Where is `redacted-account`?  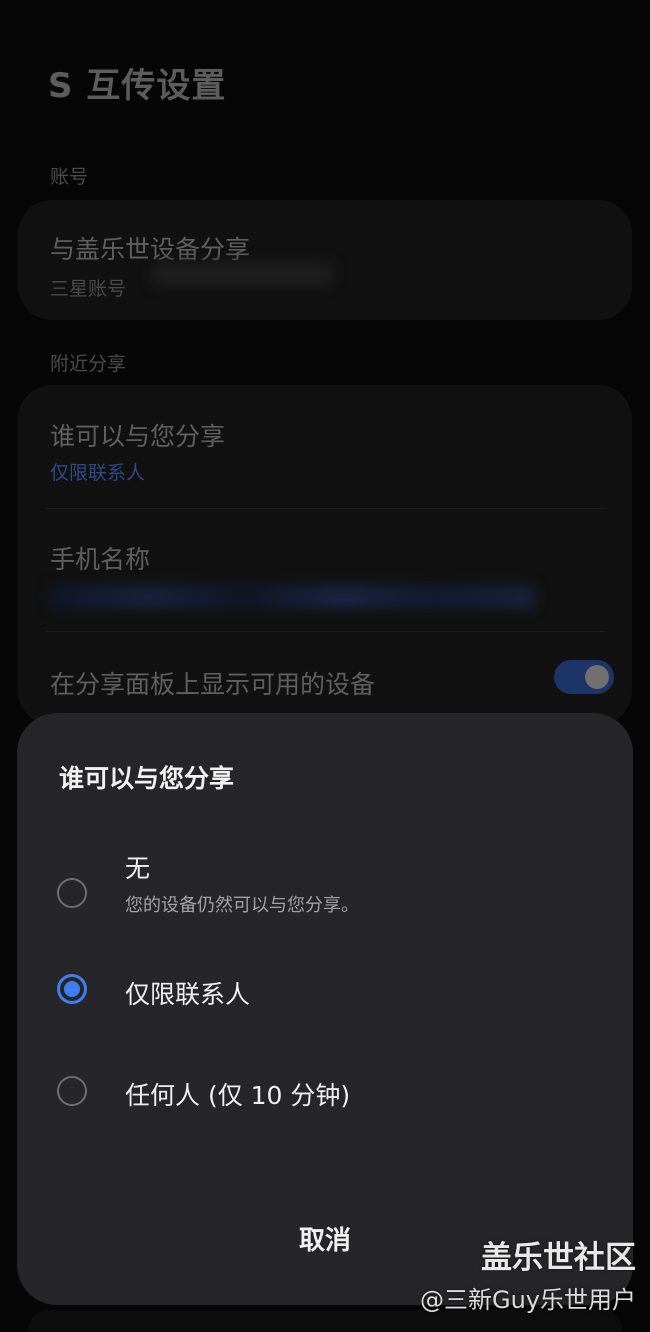 redacted-account is located at coordinates (243, 274).